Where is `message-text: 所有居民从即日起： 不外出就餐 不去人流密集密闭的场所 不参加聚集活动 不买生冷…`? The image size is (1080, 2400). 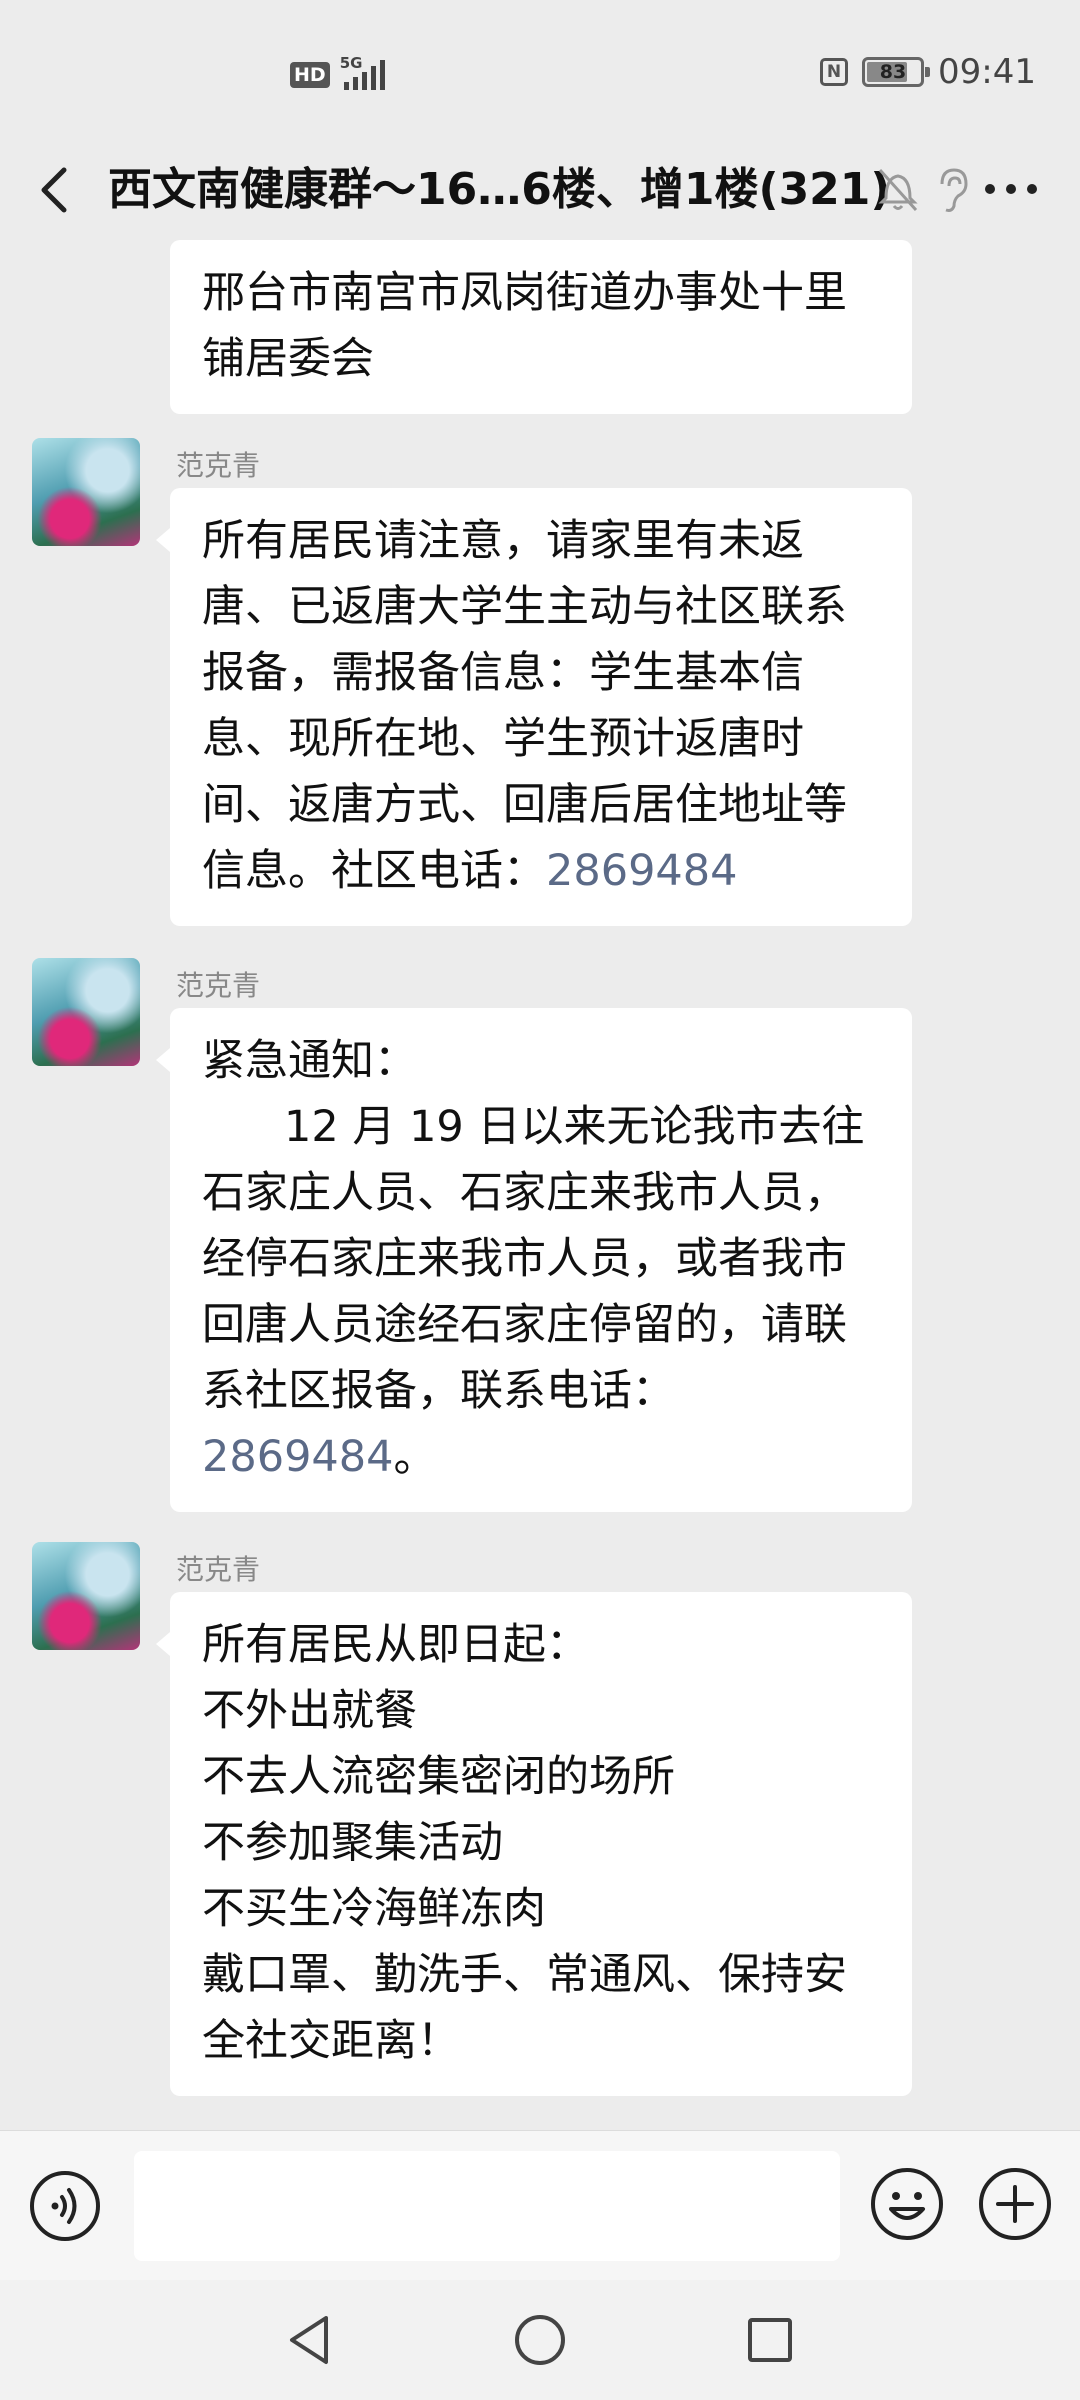 message-text: 所有居民从即日起： 不外出就餐 不去人流密集密闭的场所 不参加聚集活动 不买生冷… is located at coordinates (524, 1843).